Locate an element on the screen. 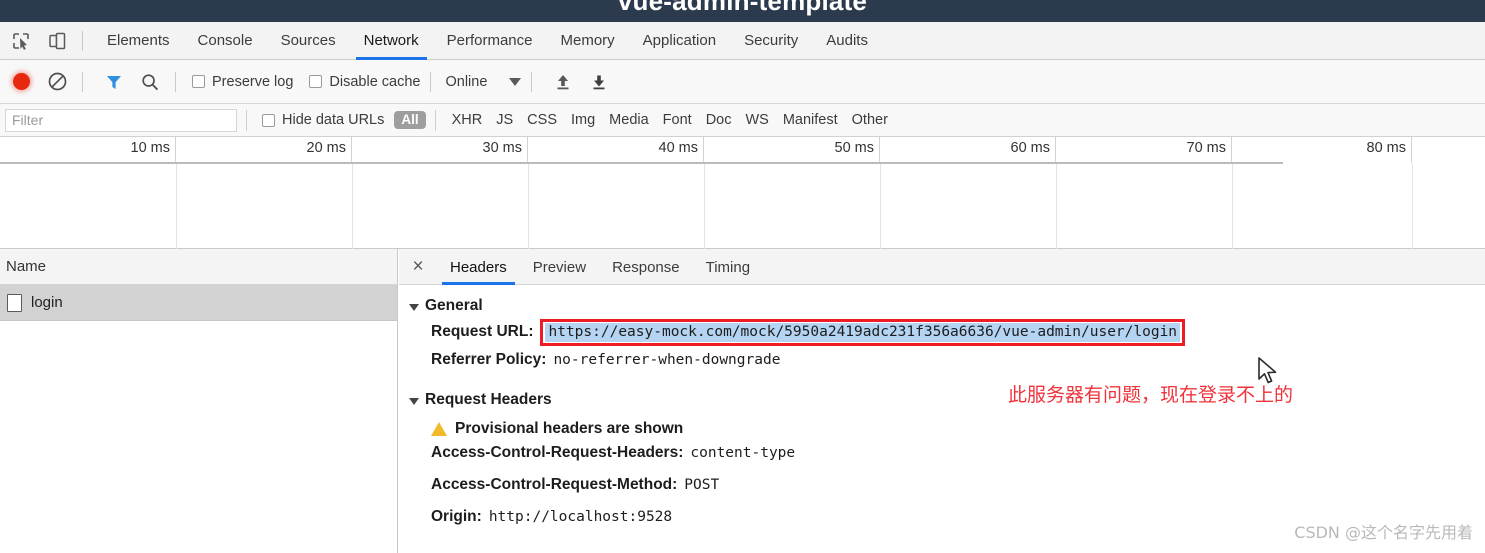 The width and height of the screenshot is (1485, 553). document-icon is located at coordinates (14, 302).